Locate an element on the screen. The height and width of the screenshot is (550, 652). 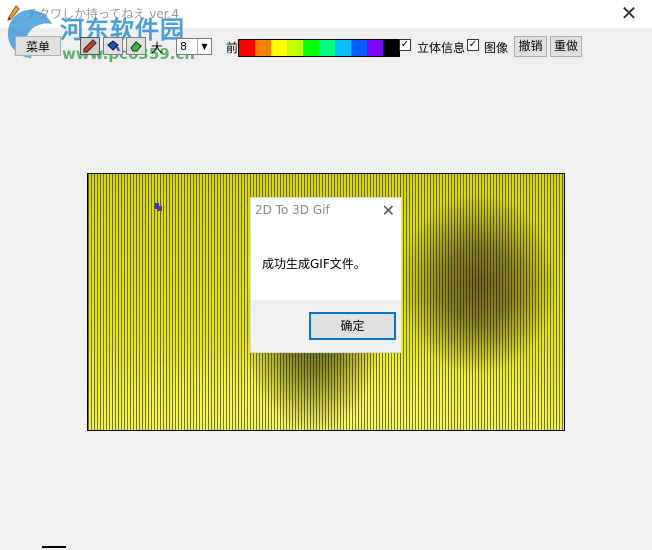
toolbar: 菜单 大 8 ▼ 前 后 ✓ 立体信息 ✓ 图像 撤销 重做 is located at coordinates (326, 46).